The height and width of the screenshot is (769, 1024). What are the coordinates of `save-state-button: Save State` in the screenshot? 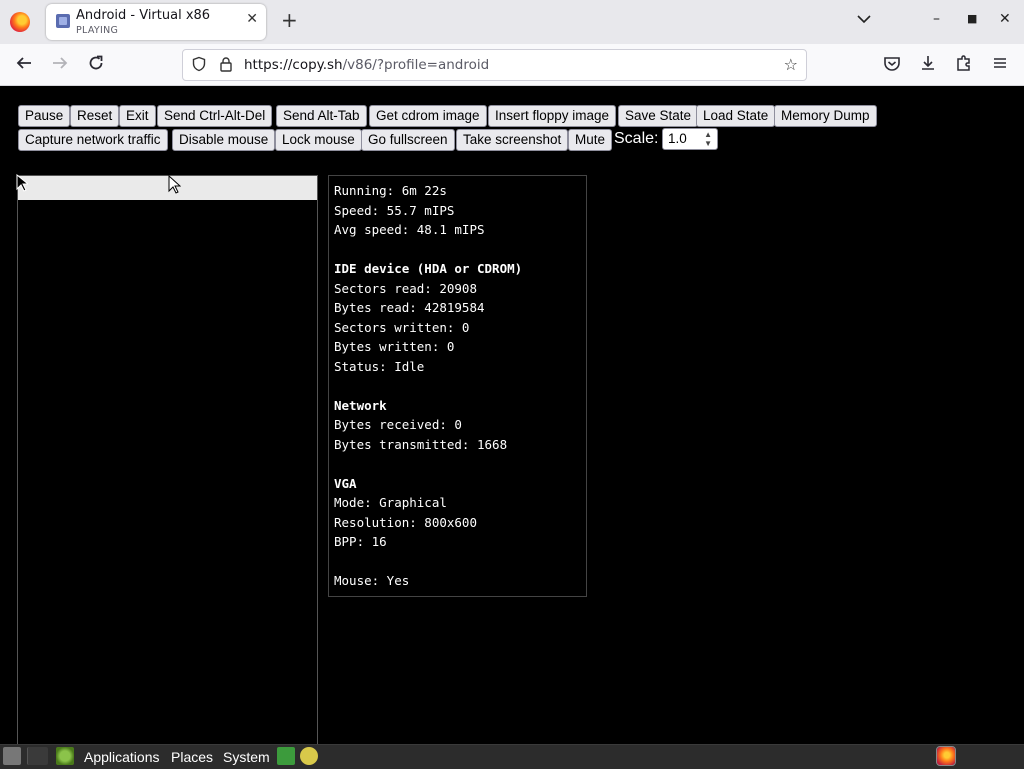 It's located at (658, 116).